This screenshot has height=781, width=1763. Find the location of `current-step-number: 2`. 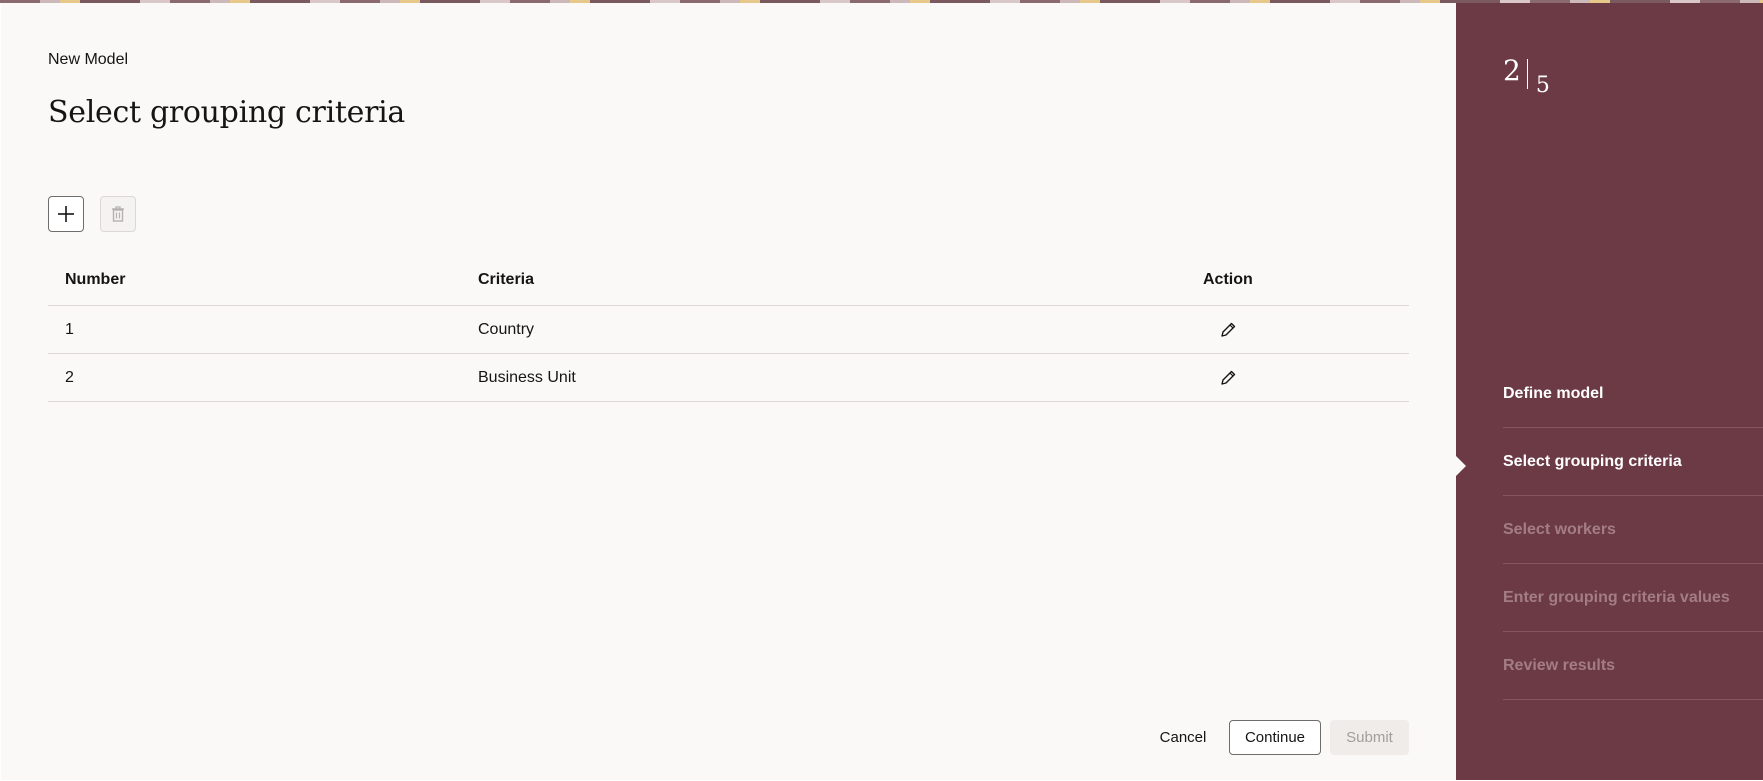

current-step-number: 2 is located at coordinates (1512, 70).